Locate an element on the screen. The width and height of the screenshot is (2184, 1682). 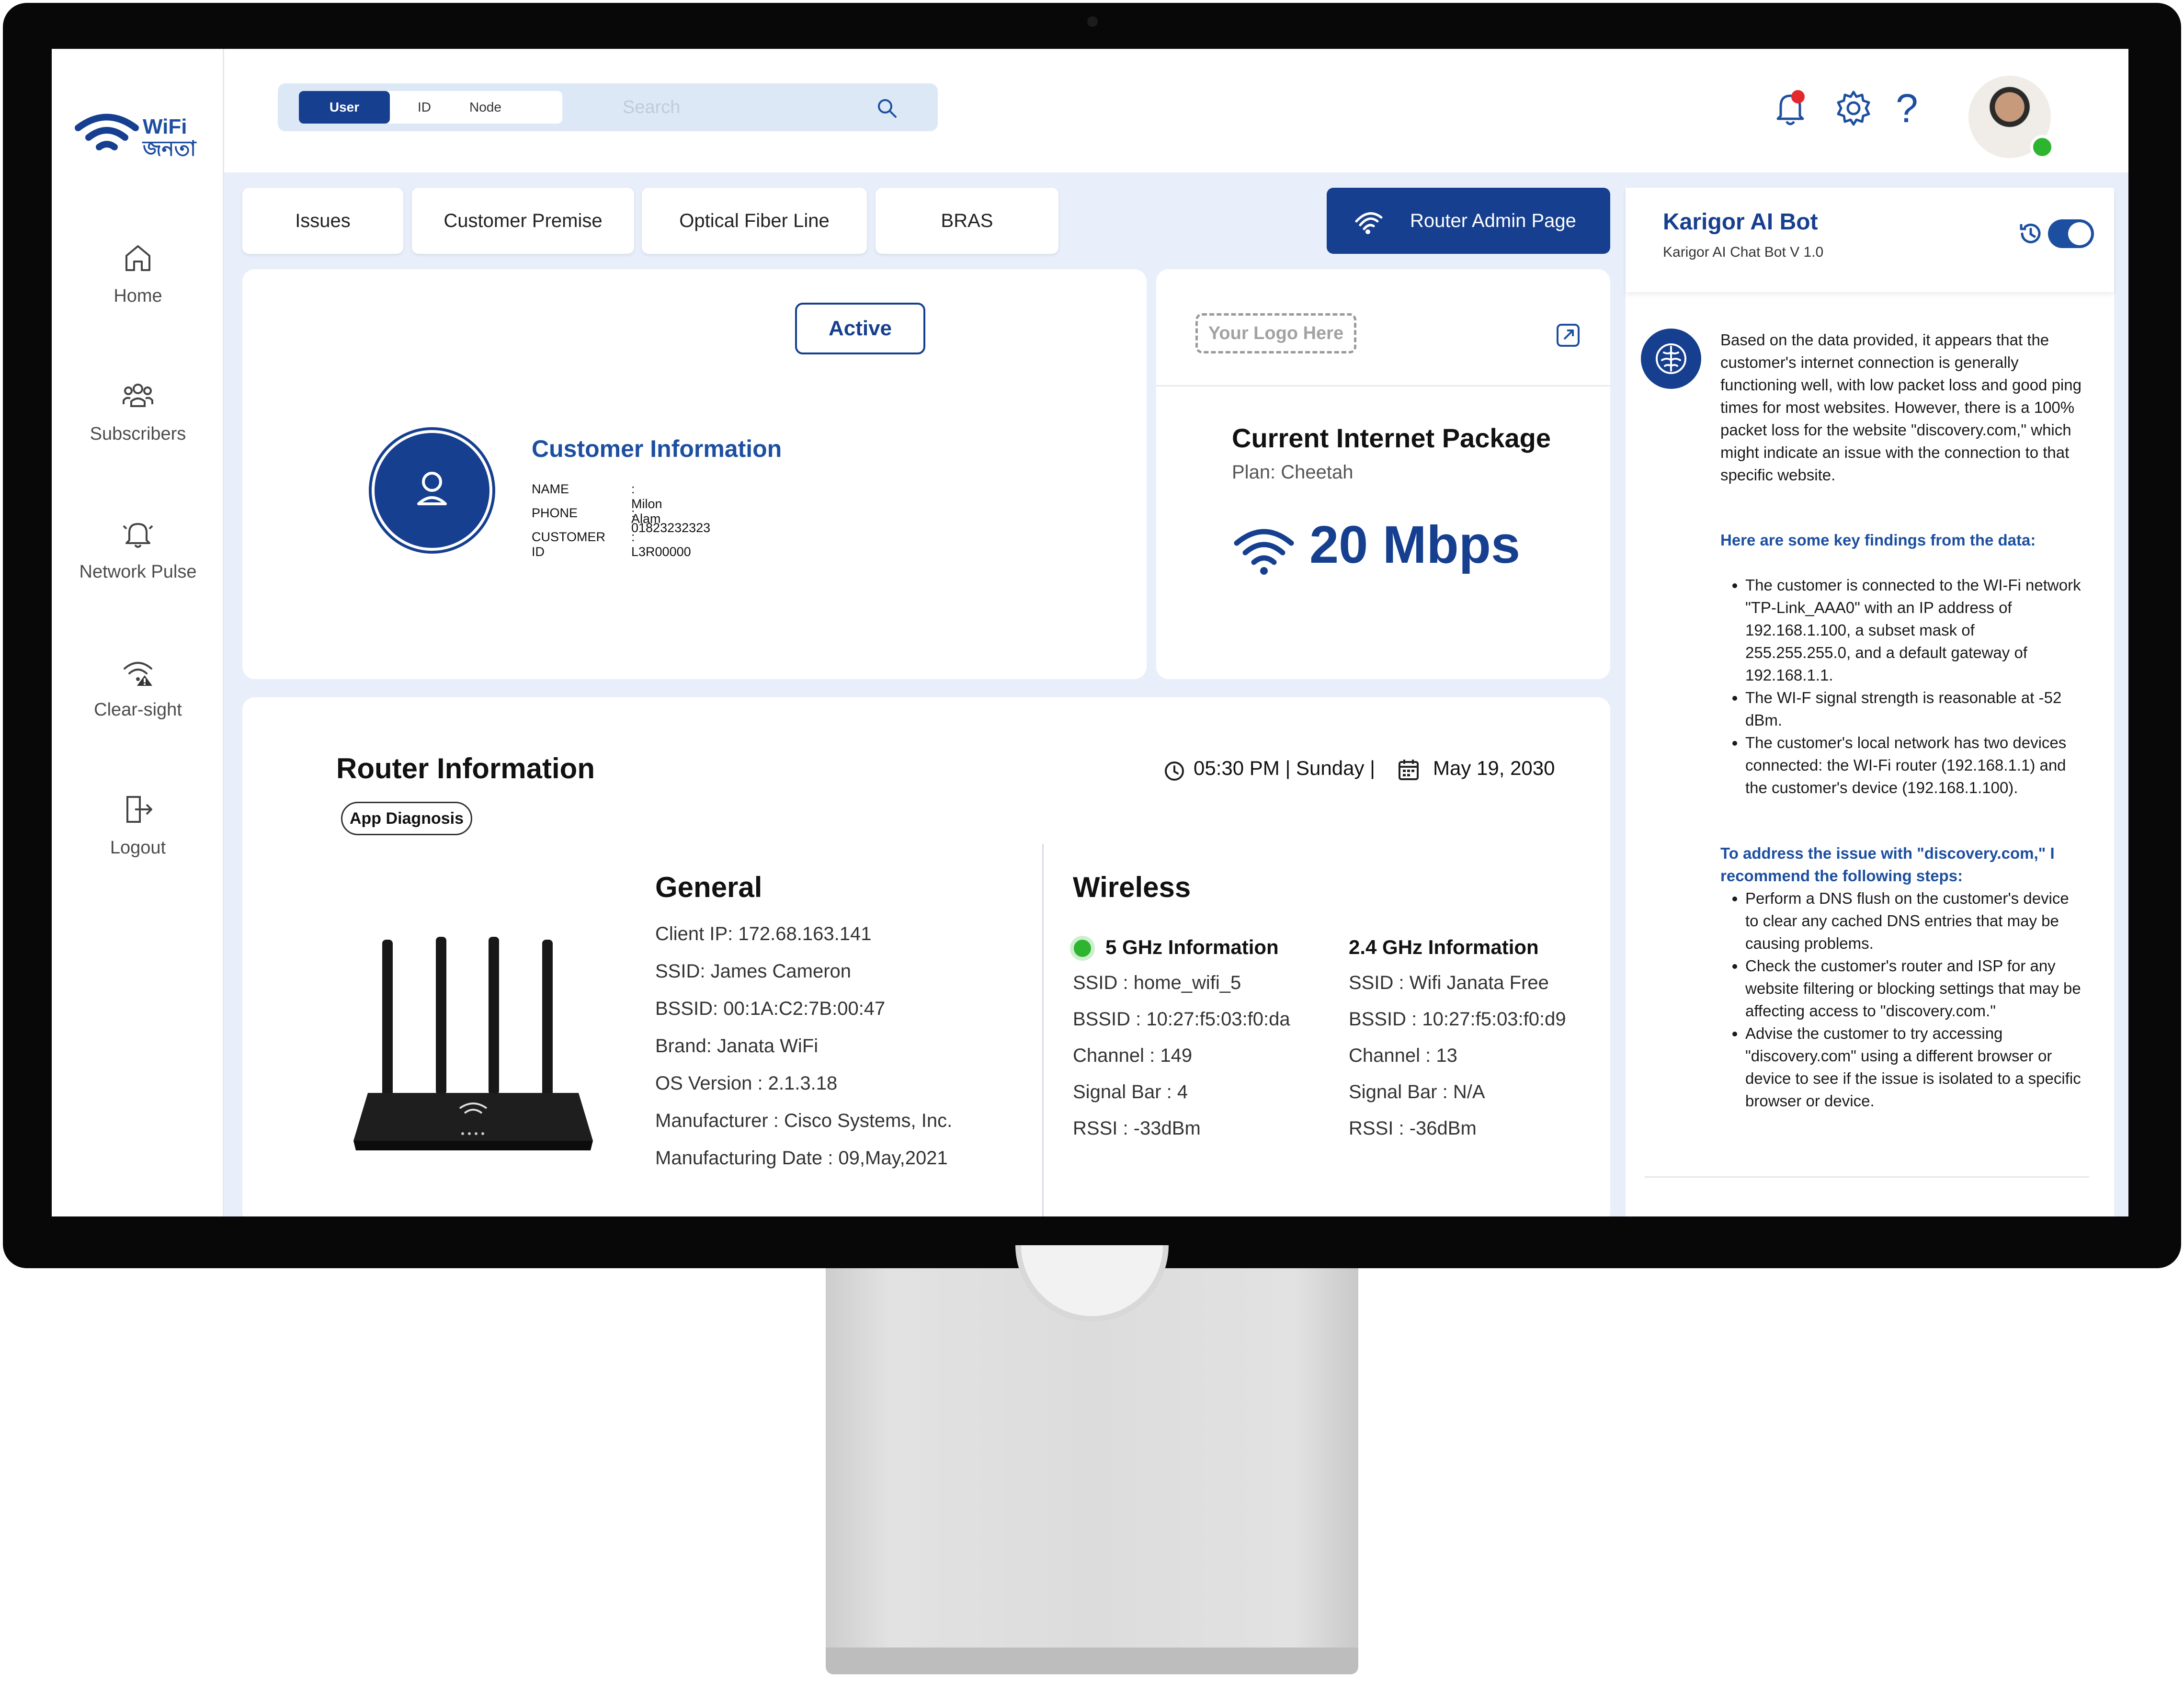
ghz24-rssi: RSSI : -36dBm is located at coordinates (1413, 1128).